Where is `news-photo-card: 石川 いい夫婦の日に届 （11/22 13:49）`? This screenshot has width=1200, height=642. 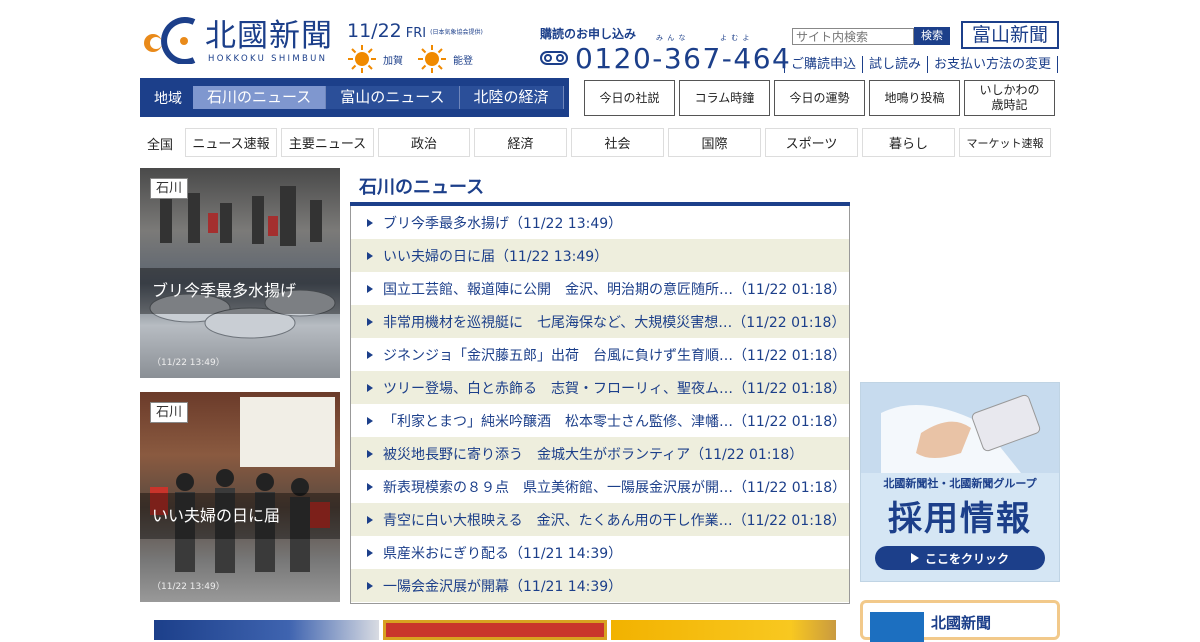
news-photo-card: 石川 いい夫婦の日に届 （11/22 13:49） is located at coordinates (240, 497).